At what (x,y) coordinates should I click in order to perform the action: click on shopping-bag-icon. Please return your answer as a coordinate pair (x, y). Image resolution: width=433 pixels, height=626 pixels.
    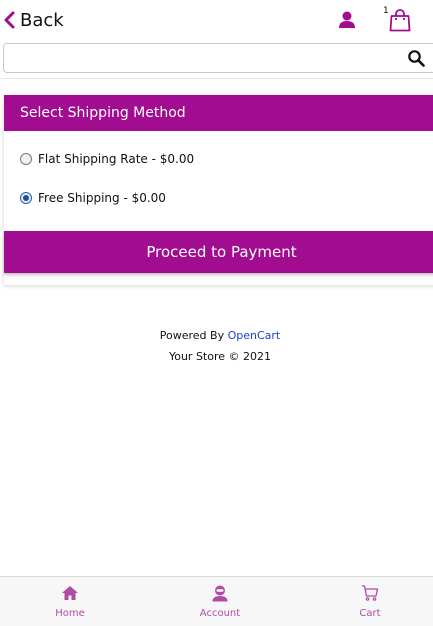
    Looking at the image, I should click on (400, 20).